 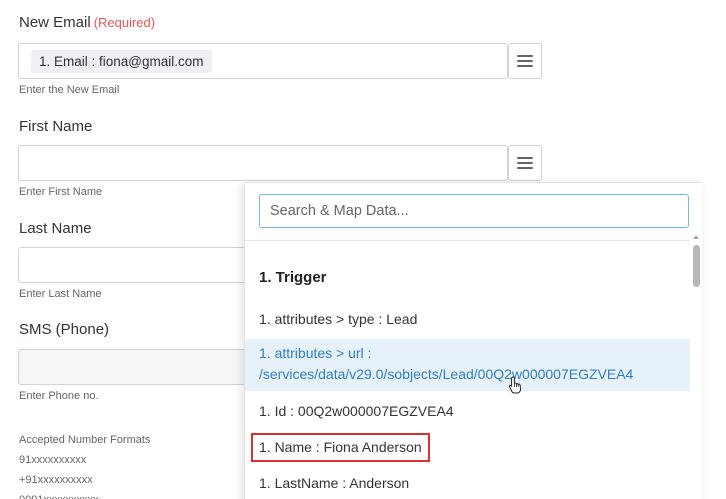 I want to click on map-option-url-key: 1. attributes > url :, so click(x=315, y=353).